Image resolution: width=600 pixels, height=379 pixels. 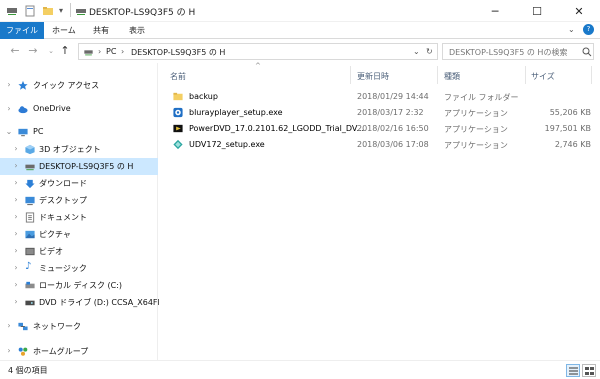 I want to click on document-icon, so click(x=30, y=217).